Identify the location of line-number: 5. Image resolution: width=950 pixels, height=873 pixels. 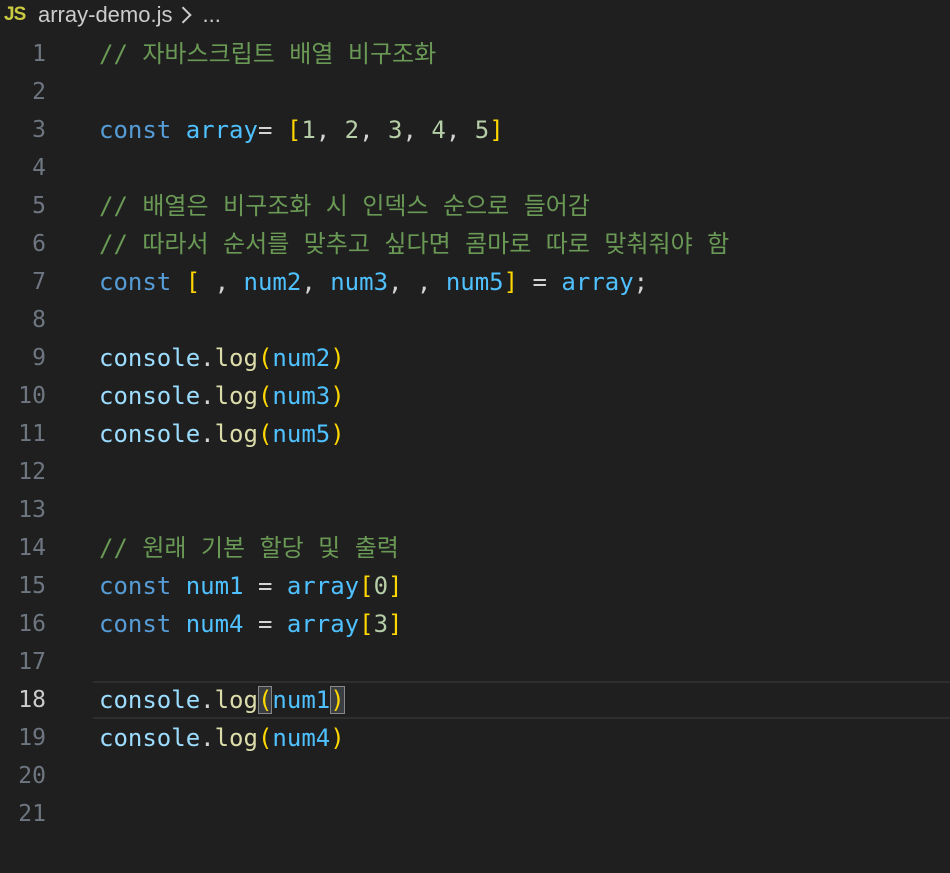
(39, 206).